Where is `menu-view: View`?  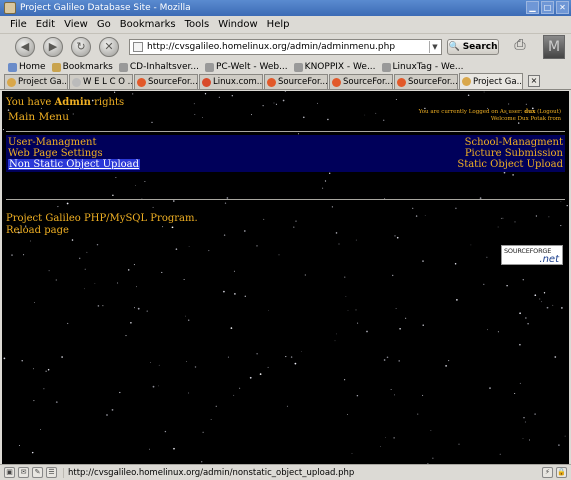 menu-view: View is located at coordinates (76, 24).